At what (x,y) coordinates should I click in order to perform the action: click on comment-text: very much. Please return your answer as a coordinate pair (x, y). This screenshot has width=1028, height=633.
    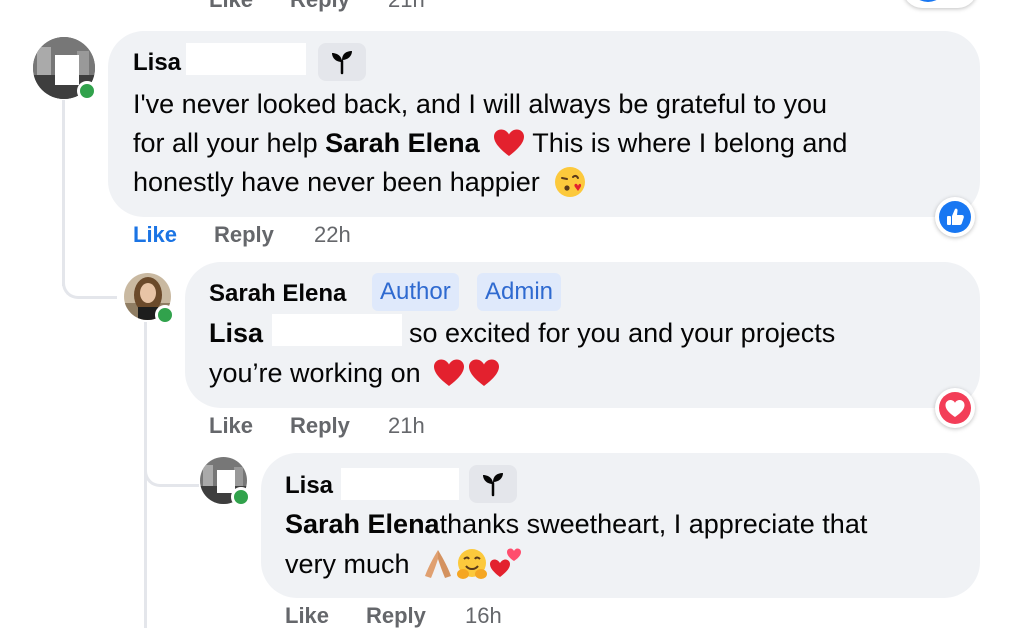
    Looking at the image, I should click on (347, 564).